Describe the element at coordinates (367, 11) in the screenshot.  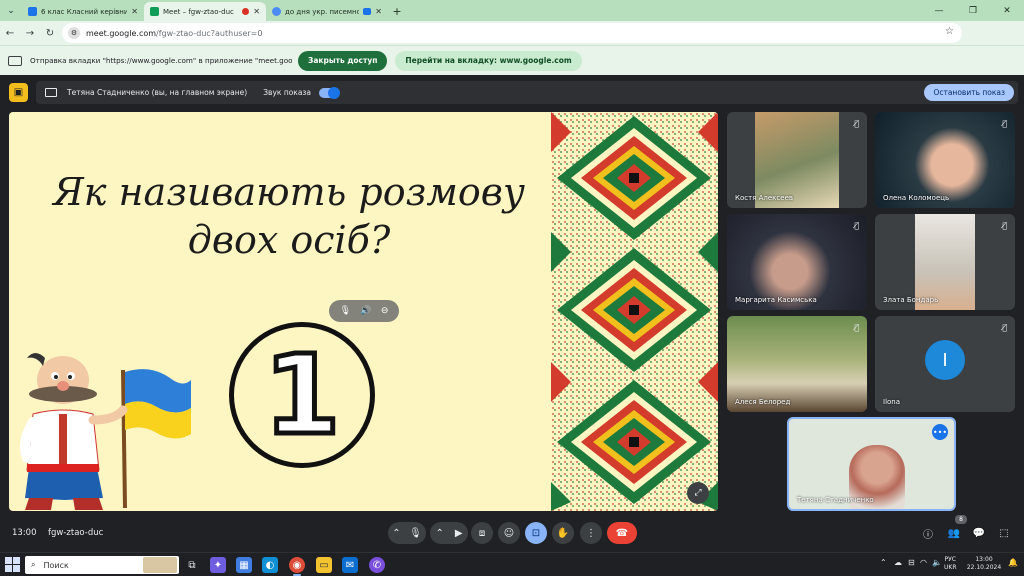
I see `cast-tab-icon` at that location.